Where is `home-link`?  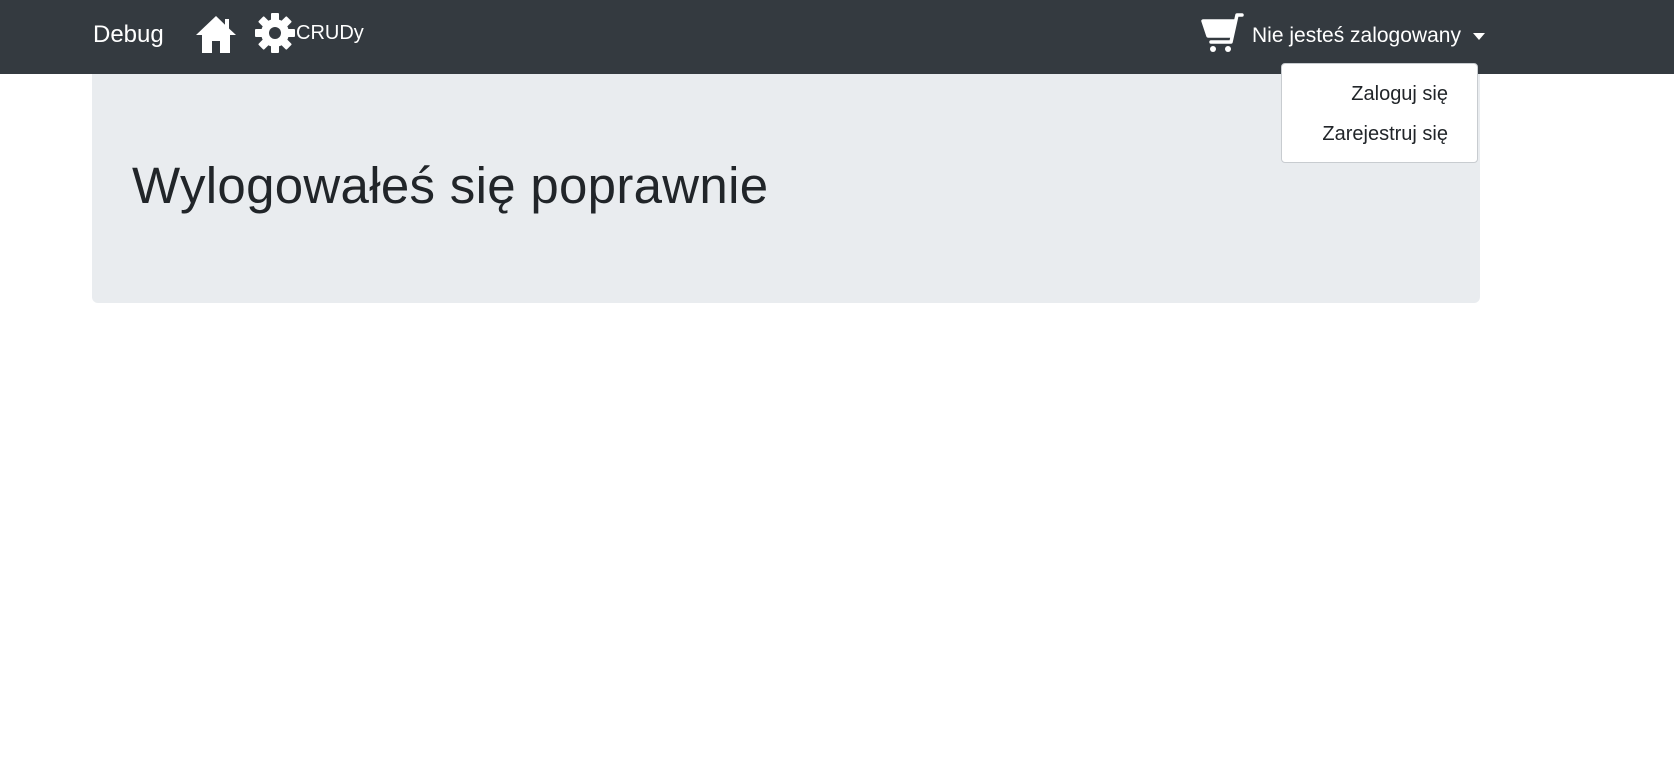 home-link is located at coordinates (216, 34).